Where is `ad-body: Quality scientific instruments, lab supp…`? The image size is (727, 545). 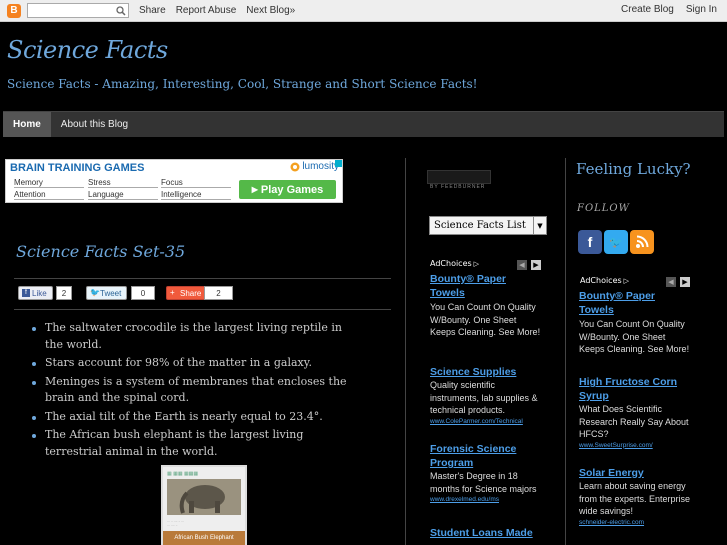
ad-body: Quality scientific instruments, lab supp… is located at coordinates (484, 397).